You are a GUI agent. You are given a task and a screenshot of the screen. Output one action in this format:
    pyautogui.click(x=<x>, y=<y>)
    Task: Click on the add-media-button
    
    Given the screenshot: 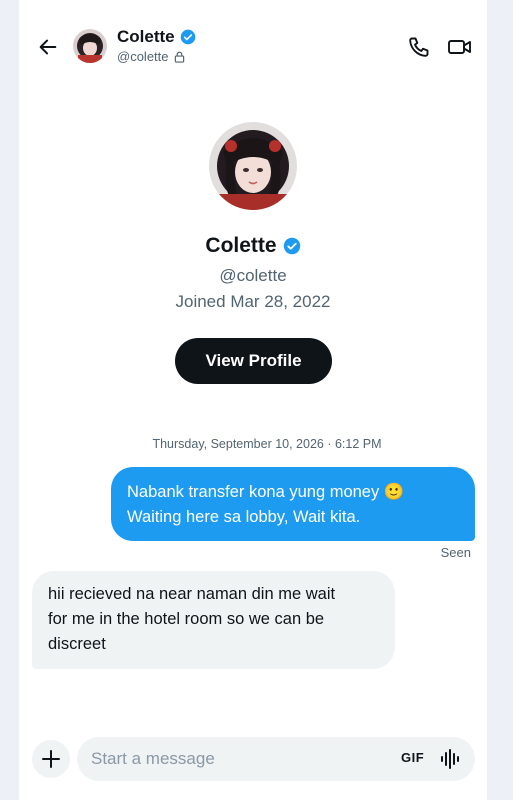 What is the action you would take?
    pyautogui.click(x=51, y=759)
    